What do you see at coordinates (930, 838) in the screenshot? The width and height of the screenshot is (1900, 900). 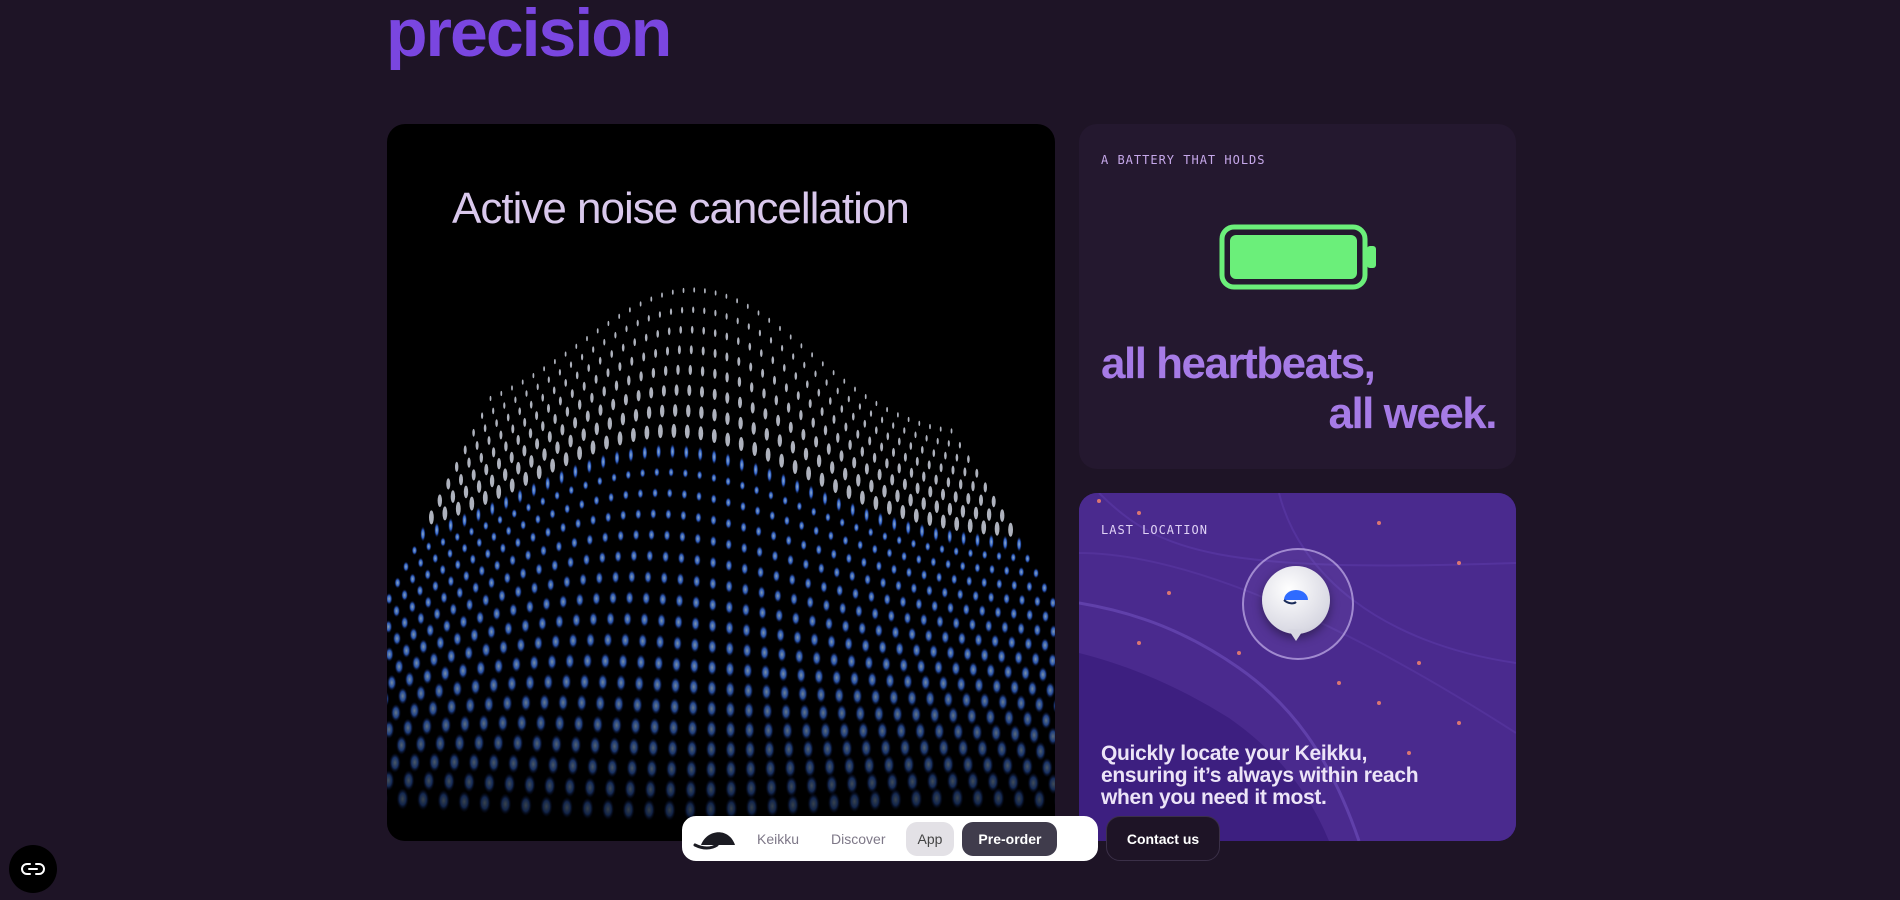 I see `nav-app: App` at bounding box center [930, 838].